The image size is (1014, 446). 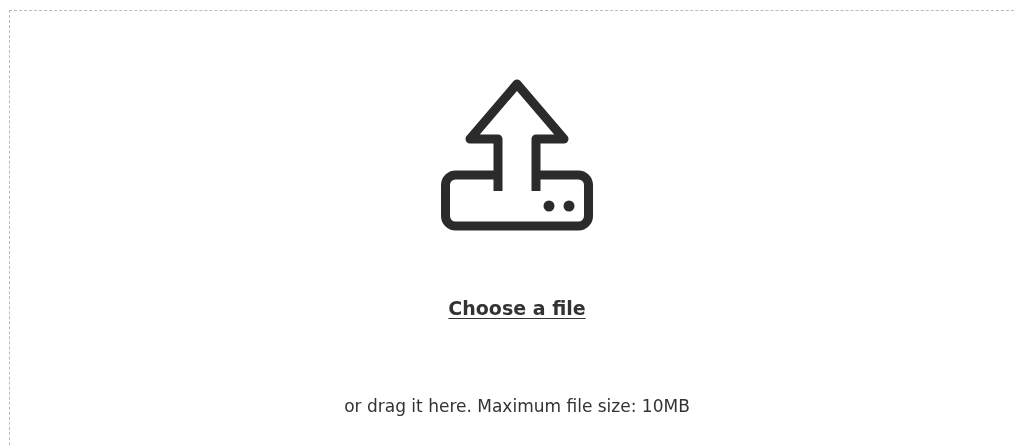 I want to click on drag-hint-text: or drag it here. Maximum file size: 10MB, so click(x=517, y=406).